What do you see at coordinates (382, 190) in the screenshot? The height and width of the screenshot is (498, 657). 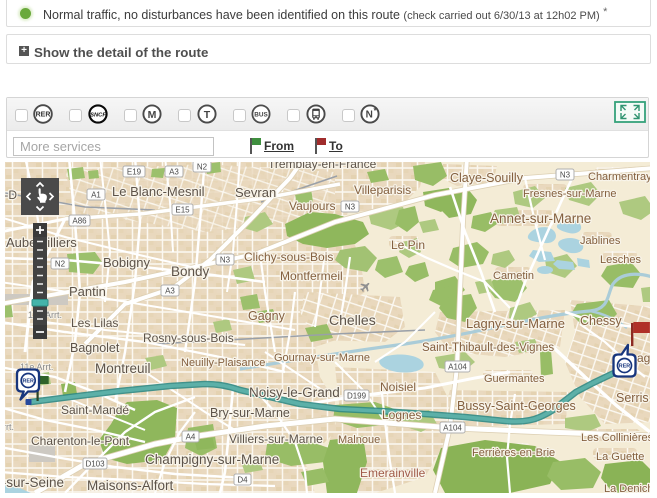 I see `svg-text: Villeparisis` at bounding box center [382, 190].